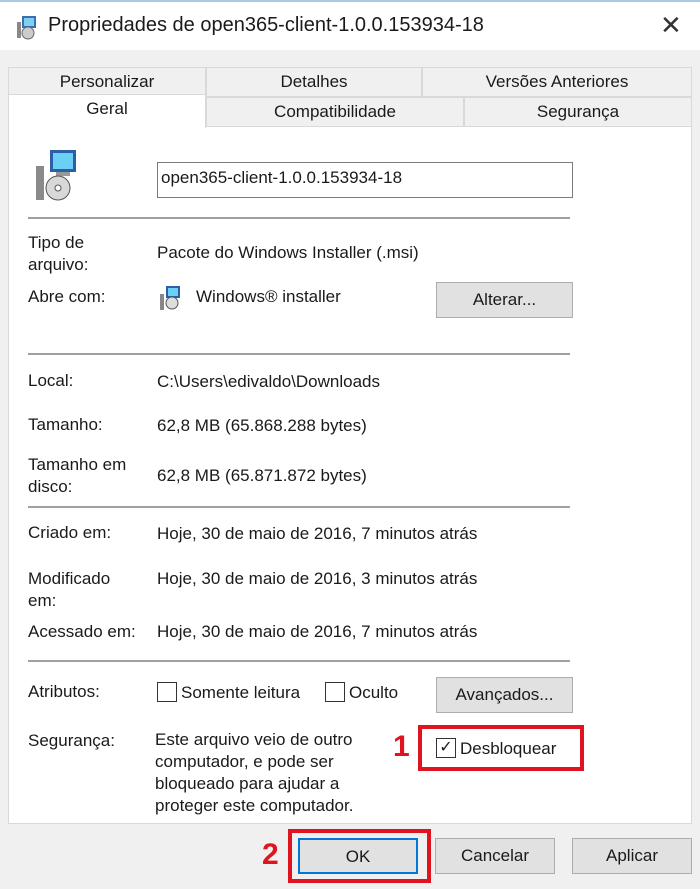  I want to click on security-label: Segurança:, so click(71, 740).